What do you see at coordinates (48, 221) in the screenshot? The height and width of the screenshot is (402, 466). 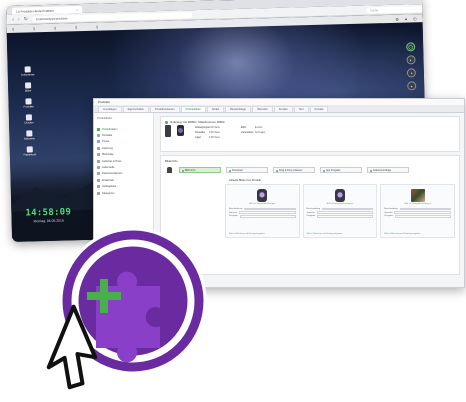 I see `desktop-date: Montag, 06.05.2016` at bounding box center [48, 221].